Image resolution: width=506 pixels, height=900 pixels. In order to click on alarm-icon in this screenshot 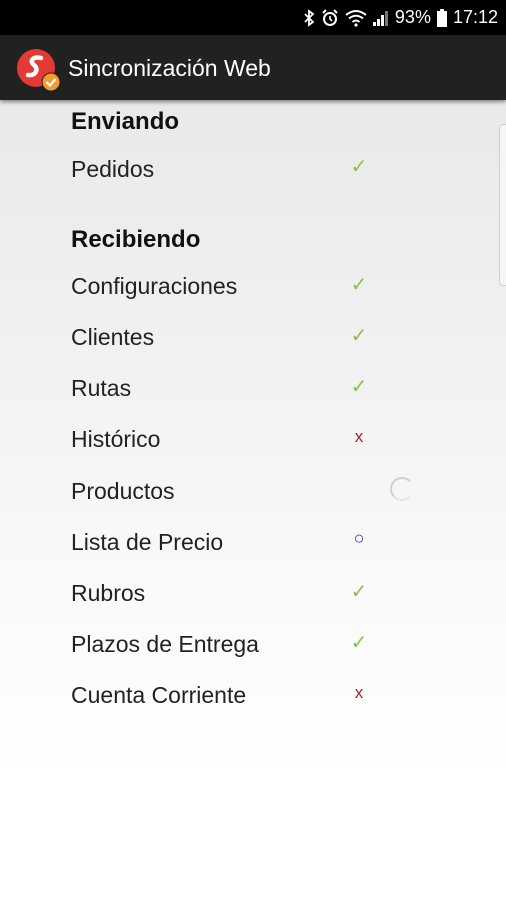, I will do `click(330, 17)`.